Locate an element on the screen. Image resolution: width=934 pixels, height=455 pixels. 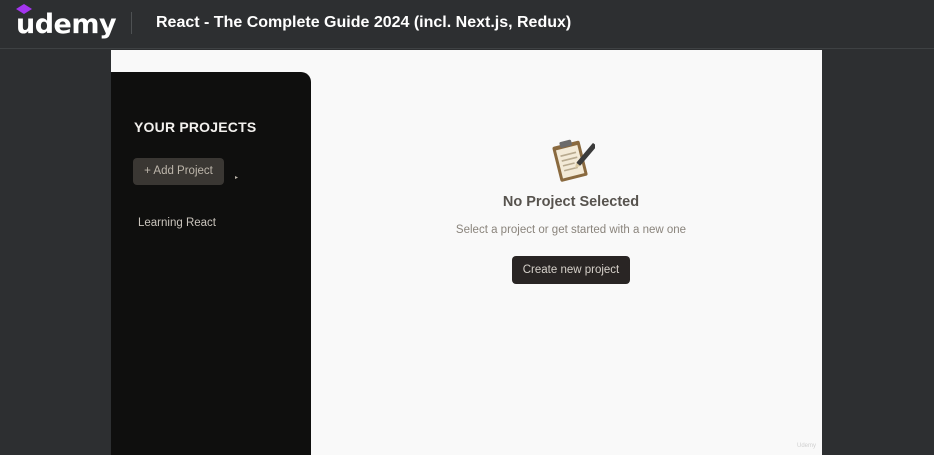
udemy-logo-icon is located at coordinates (24, 9).